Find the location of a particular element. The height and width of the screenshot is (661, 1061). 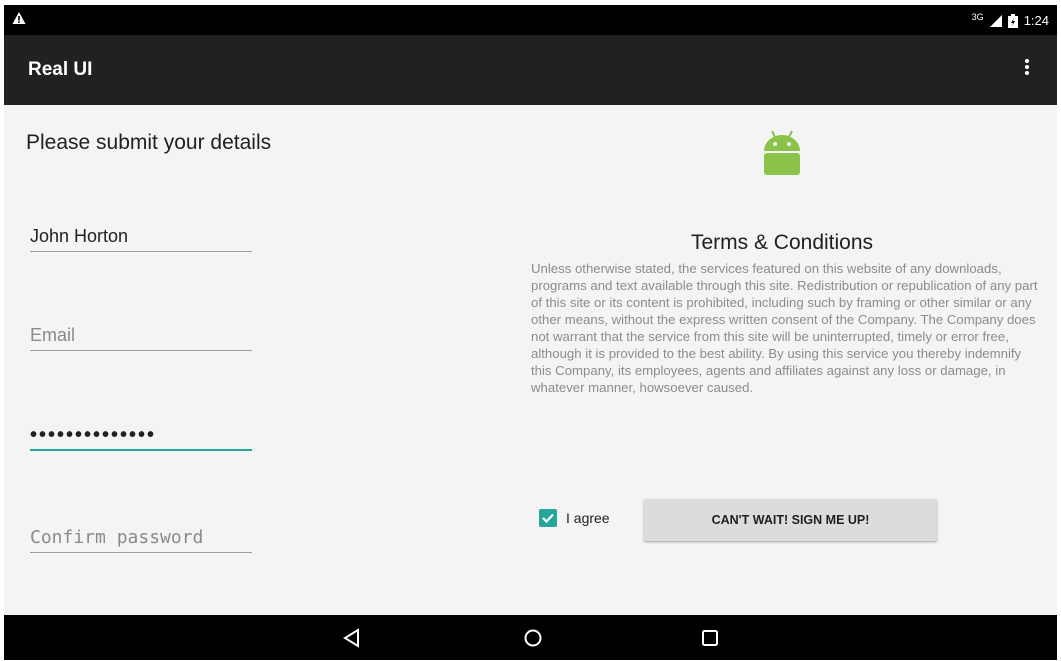

home-icon is located at coordinates (533, 638).